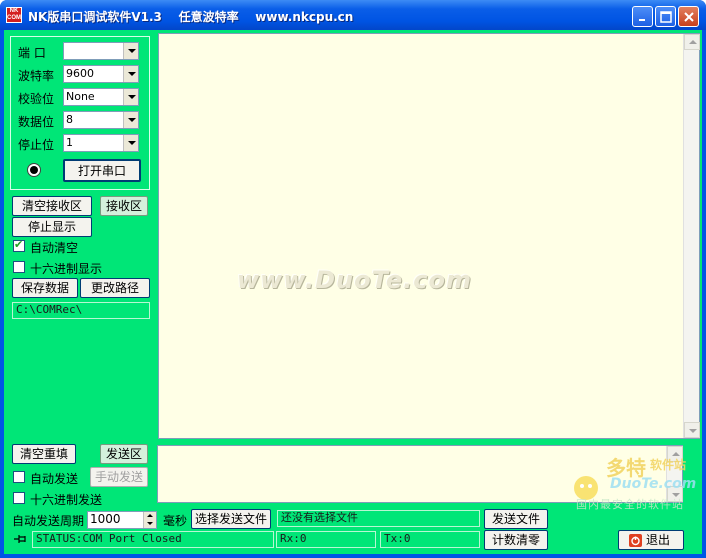 This screenshot has width=706, height=558. What do you see at coordinates (124, 454) in the screenshot?
I see `send-area-label: 发送区` at bounding box center [124, 454].